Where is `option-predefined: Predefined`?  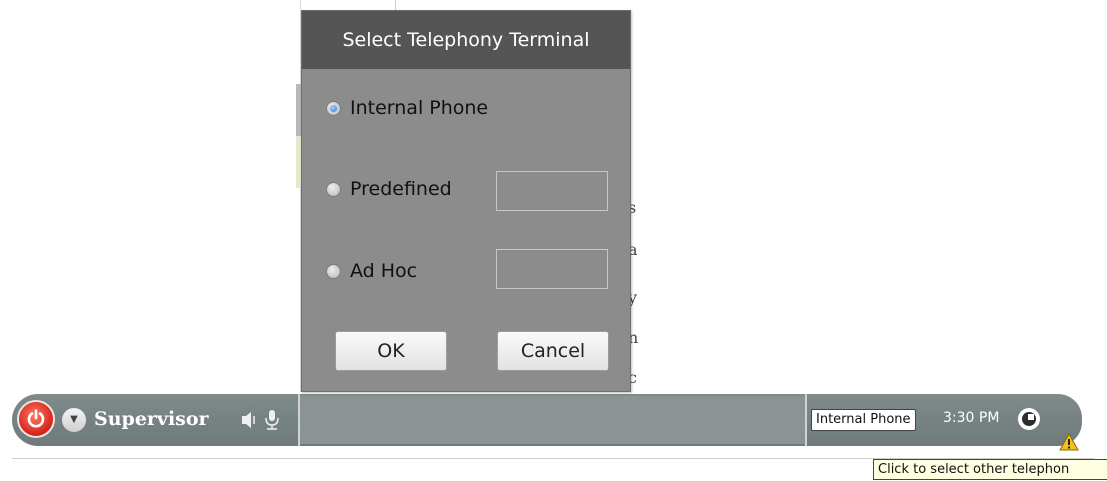 option-predefined: Predefined is located at coordinates (389, 189).